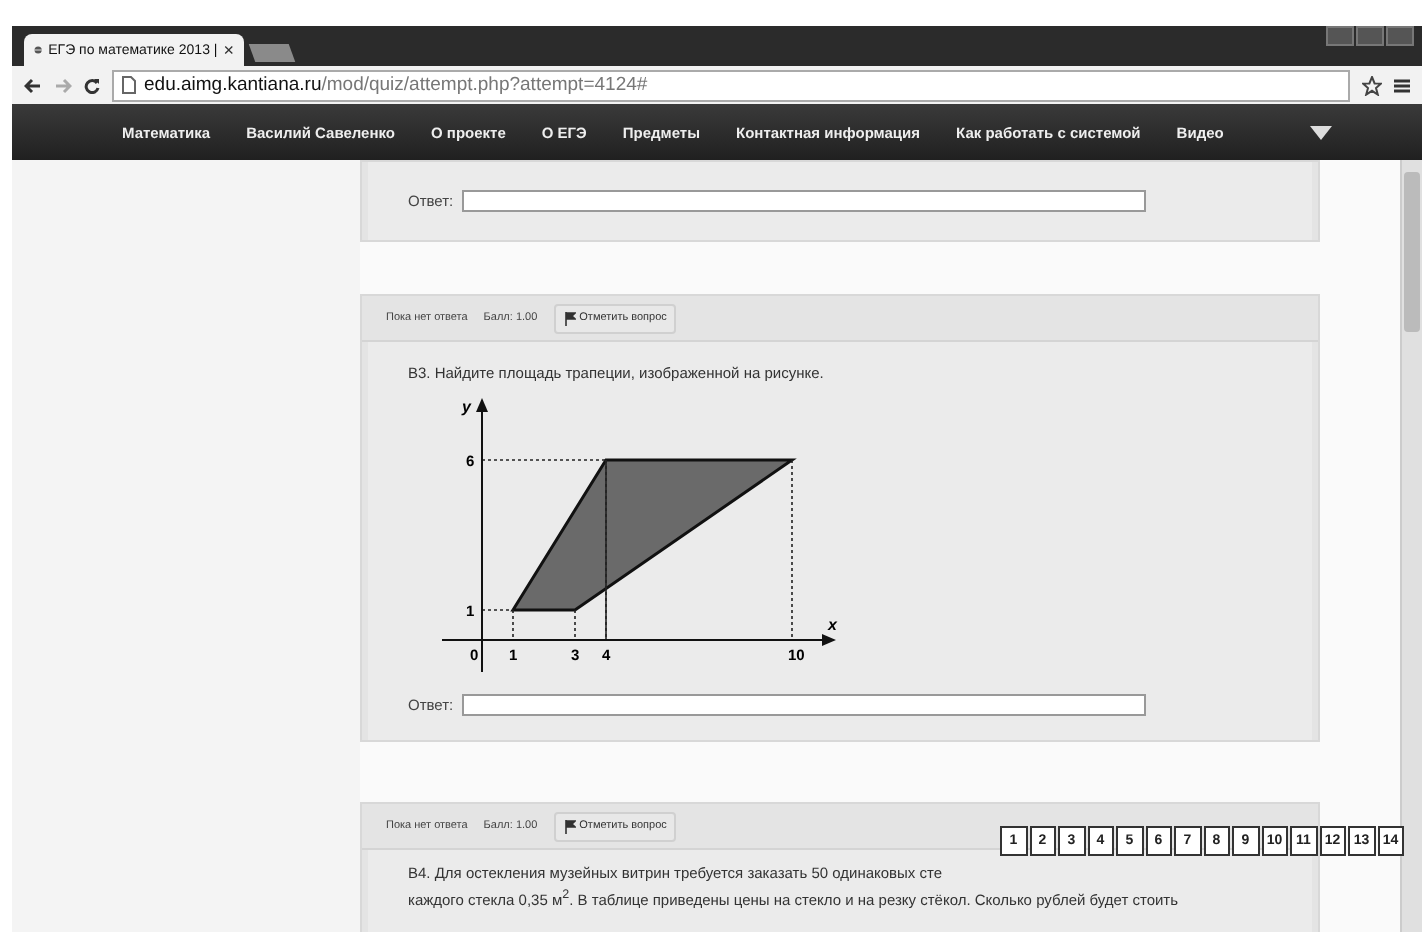 The width and height of the screenshot is (1422, 932). I want to click on axis-label: y, so click(466, 407).